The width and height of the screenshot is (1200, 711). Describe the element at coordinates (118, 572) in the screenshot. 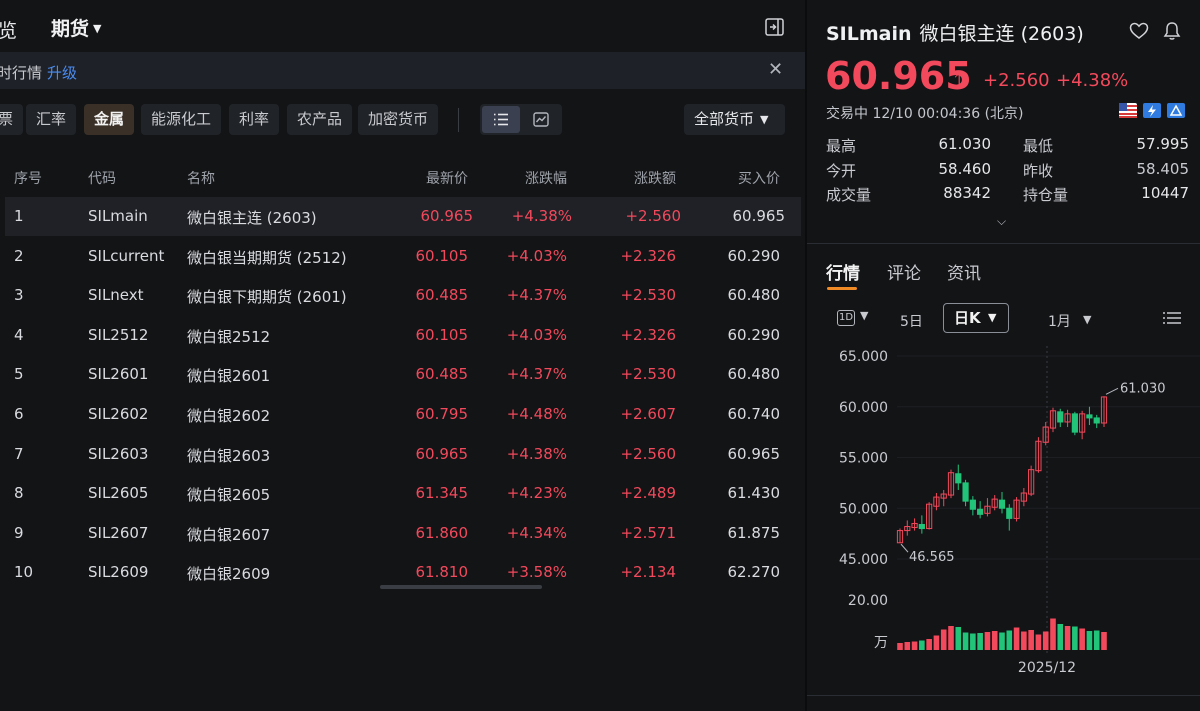

I see `row-code: SIL2609` at that location.